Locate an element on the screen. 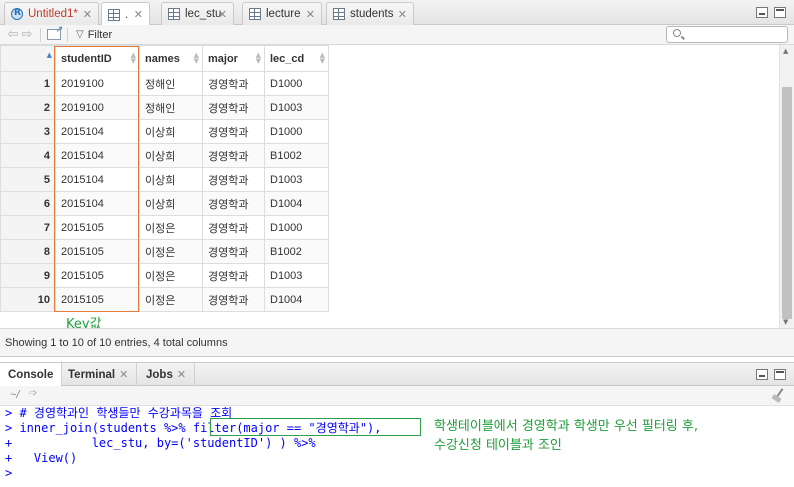 This screenshot has height=487, width=794. back-arrow-icon: ⇦ is located at coordinates (13, 34).